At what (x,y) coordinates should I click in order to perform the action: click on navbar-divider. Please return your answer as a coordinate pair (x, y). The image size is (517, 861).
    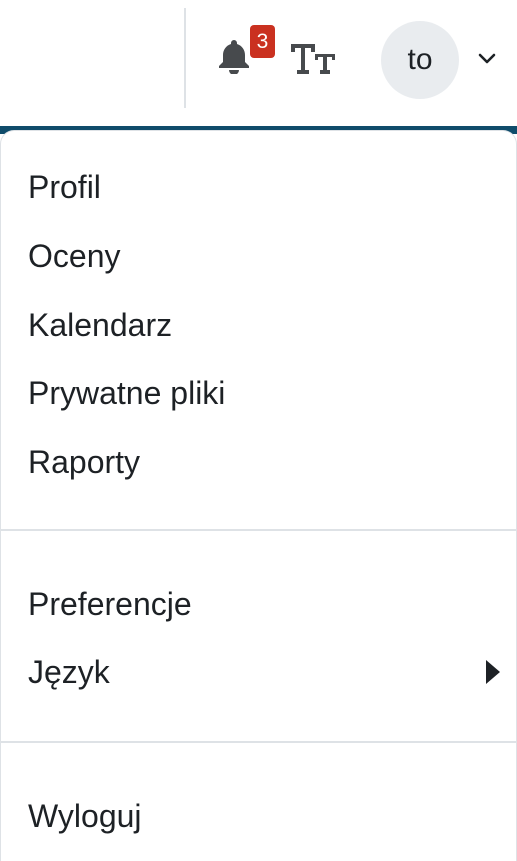
    Looking at the image, I should click on (185, 58).